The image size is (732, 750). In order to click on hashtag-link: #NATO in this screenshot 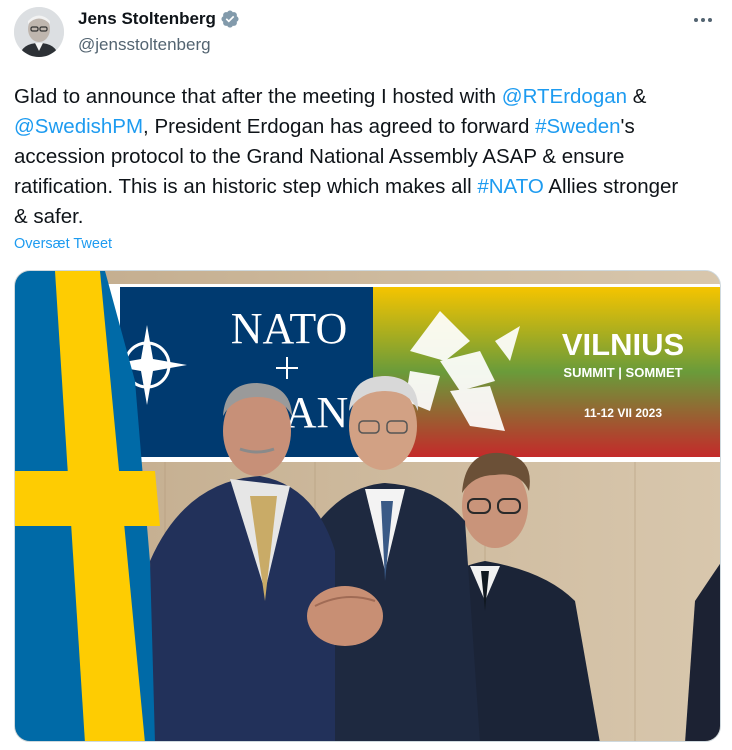, I will do `click(510, 186)`.